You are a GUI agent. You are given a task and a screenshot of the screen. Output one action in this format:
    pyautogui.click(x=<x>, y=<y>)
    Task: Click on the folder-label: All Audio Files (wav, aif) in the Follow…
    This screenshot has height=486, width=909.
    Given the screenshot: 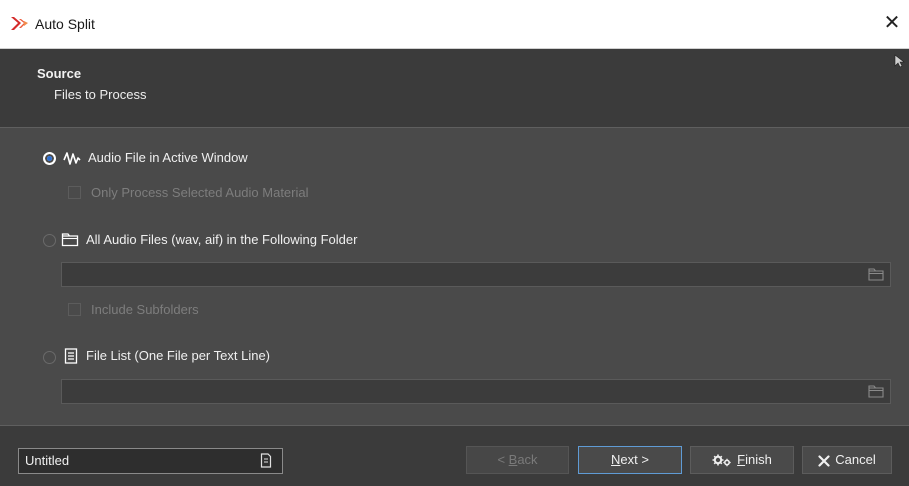 What is the action you would take?
    pyautogui.click(x=221, y=239)
    